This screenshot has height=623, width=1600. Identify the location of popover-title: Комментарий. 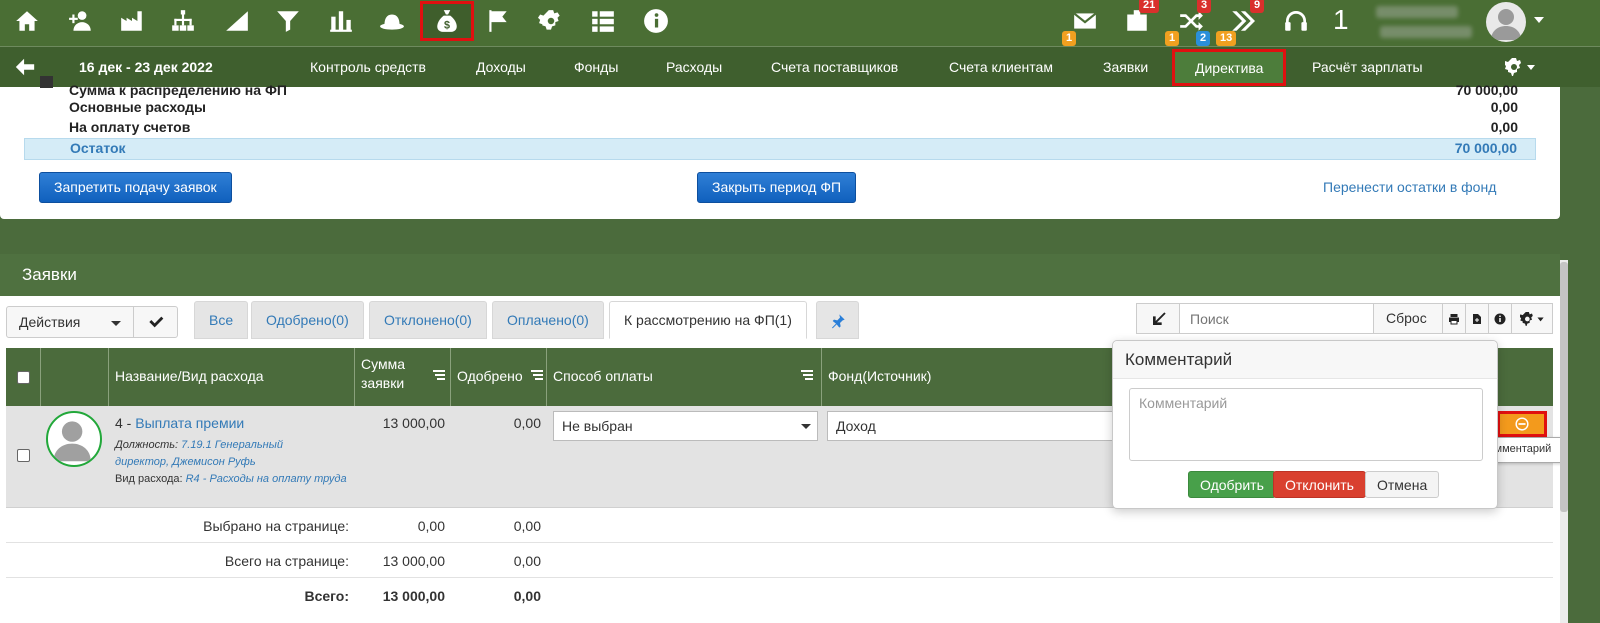
(1305, 360).